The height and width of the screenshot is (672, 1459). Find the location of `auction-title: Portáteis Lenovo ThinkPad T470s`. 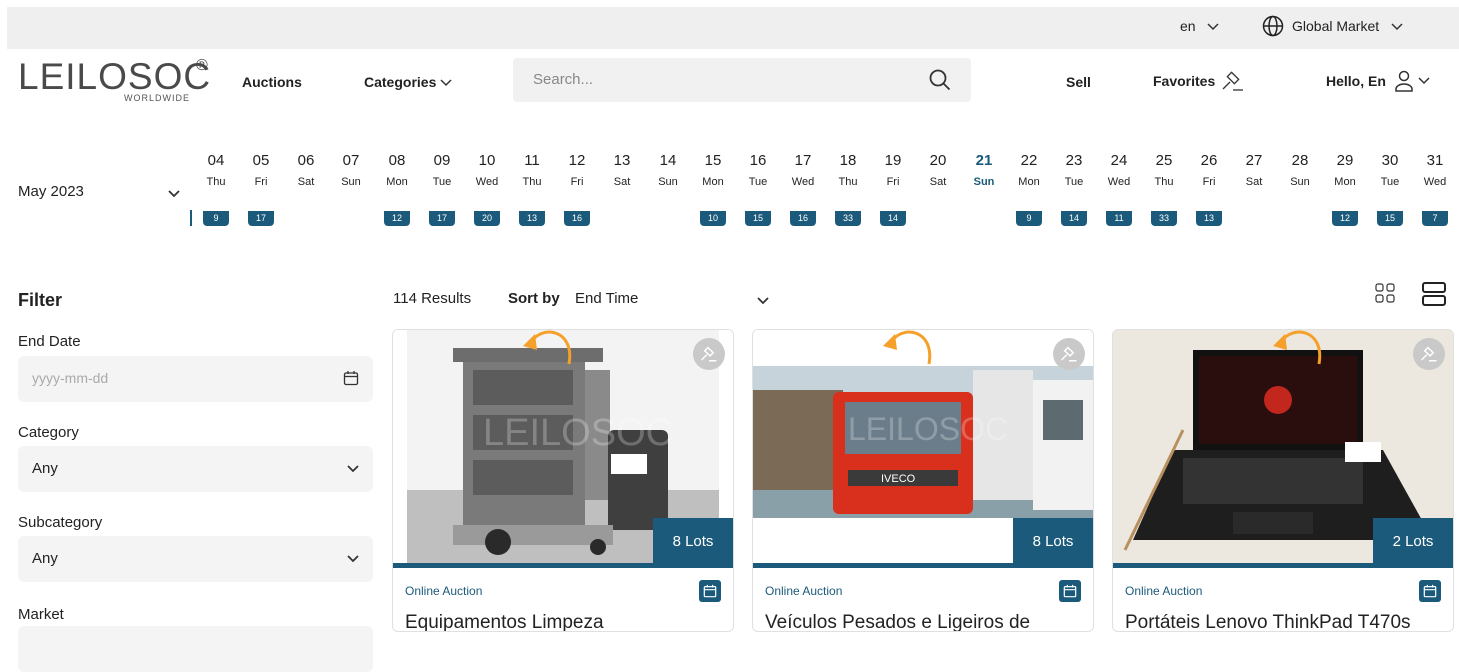

auction-title: Portáteis Lenovo ThinkPad T470s is located at coordinates (1268, 621).